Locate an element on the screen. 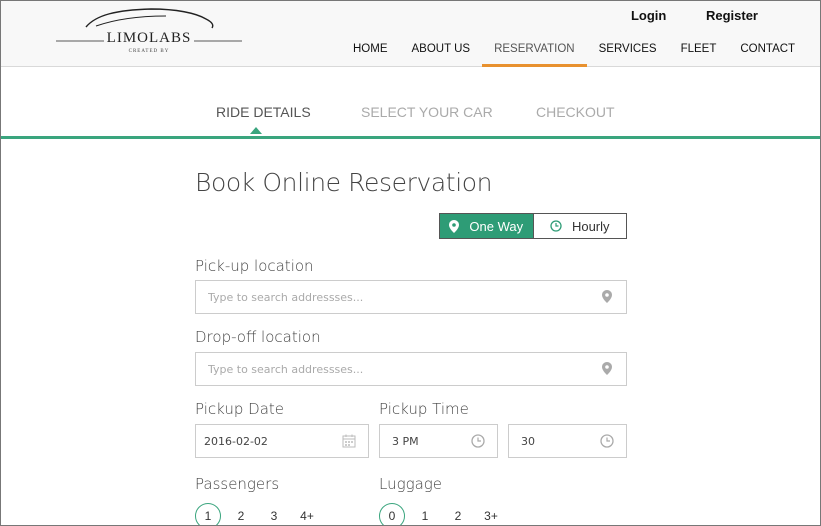 The height and width of the screenshot is (526, 821). pickup-location-field is located at coordinates (411, 297).